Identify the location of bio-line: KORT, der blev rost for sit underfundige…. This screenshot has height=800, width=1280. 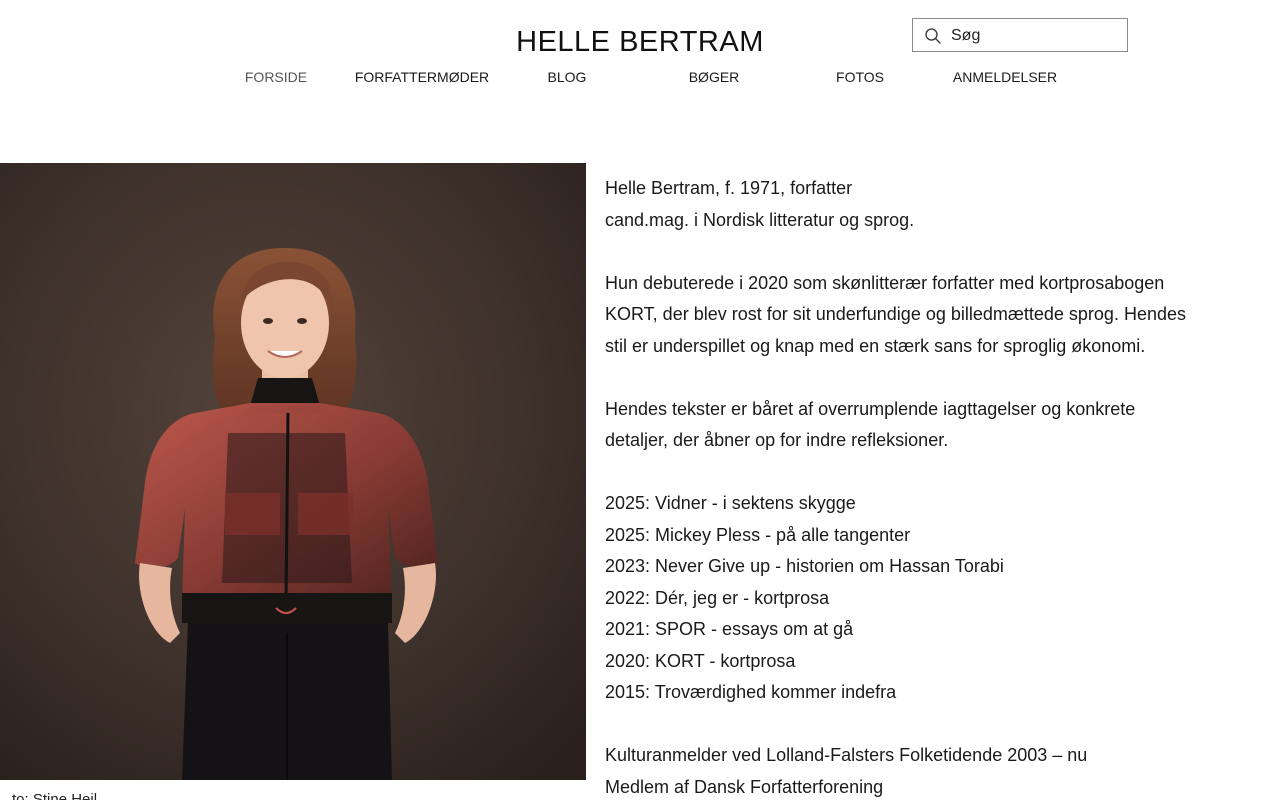
(895, 314).